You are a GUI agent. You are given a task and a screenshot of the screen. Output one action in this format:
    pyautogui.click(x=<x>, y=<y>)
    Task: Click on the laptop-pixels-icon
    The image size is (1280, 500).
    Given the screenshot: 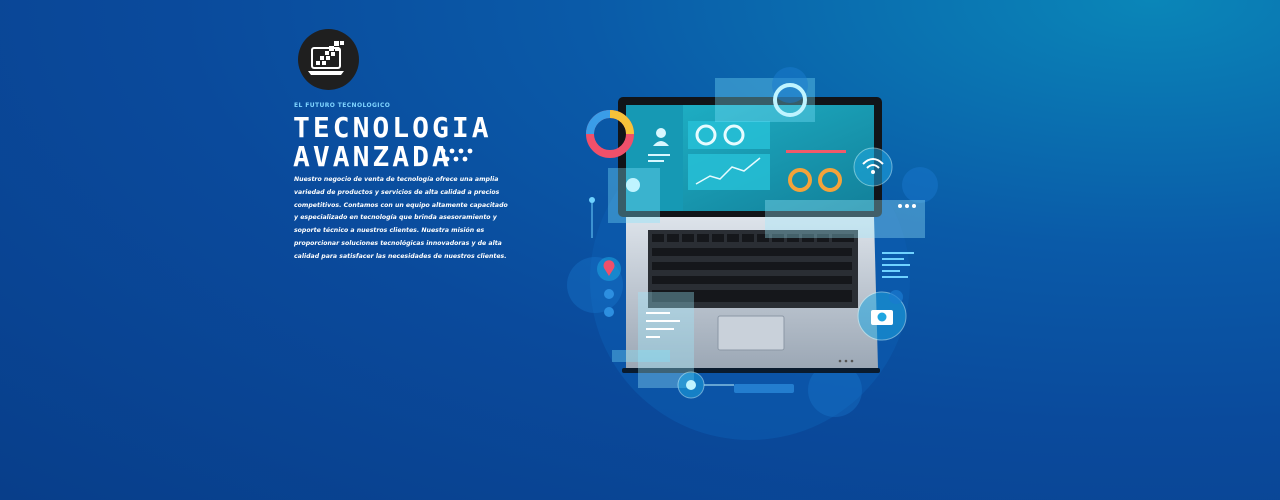 What is the action you would take?
    pyautogui.click(x=326, y=58)
    